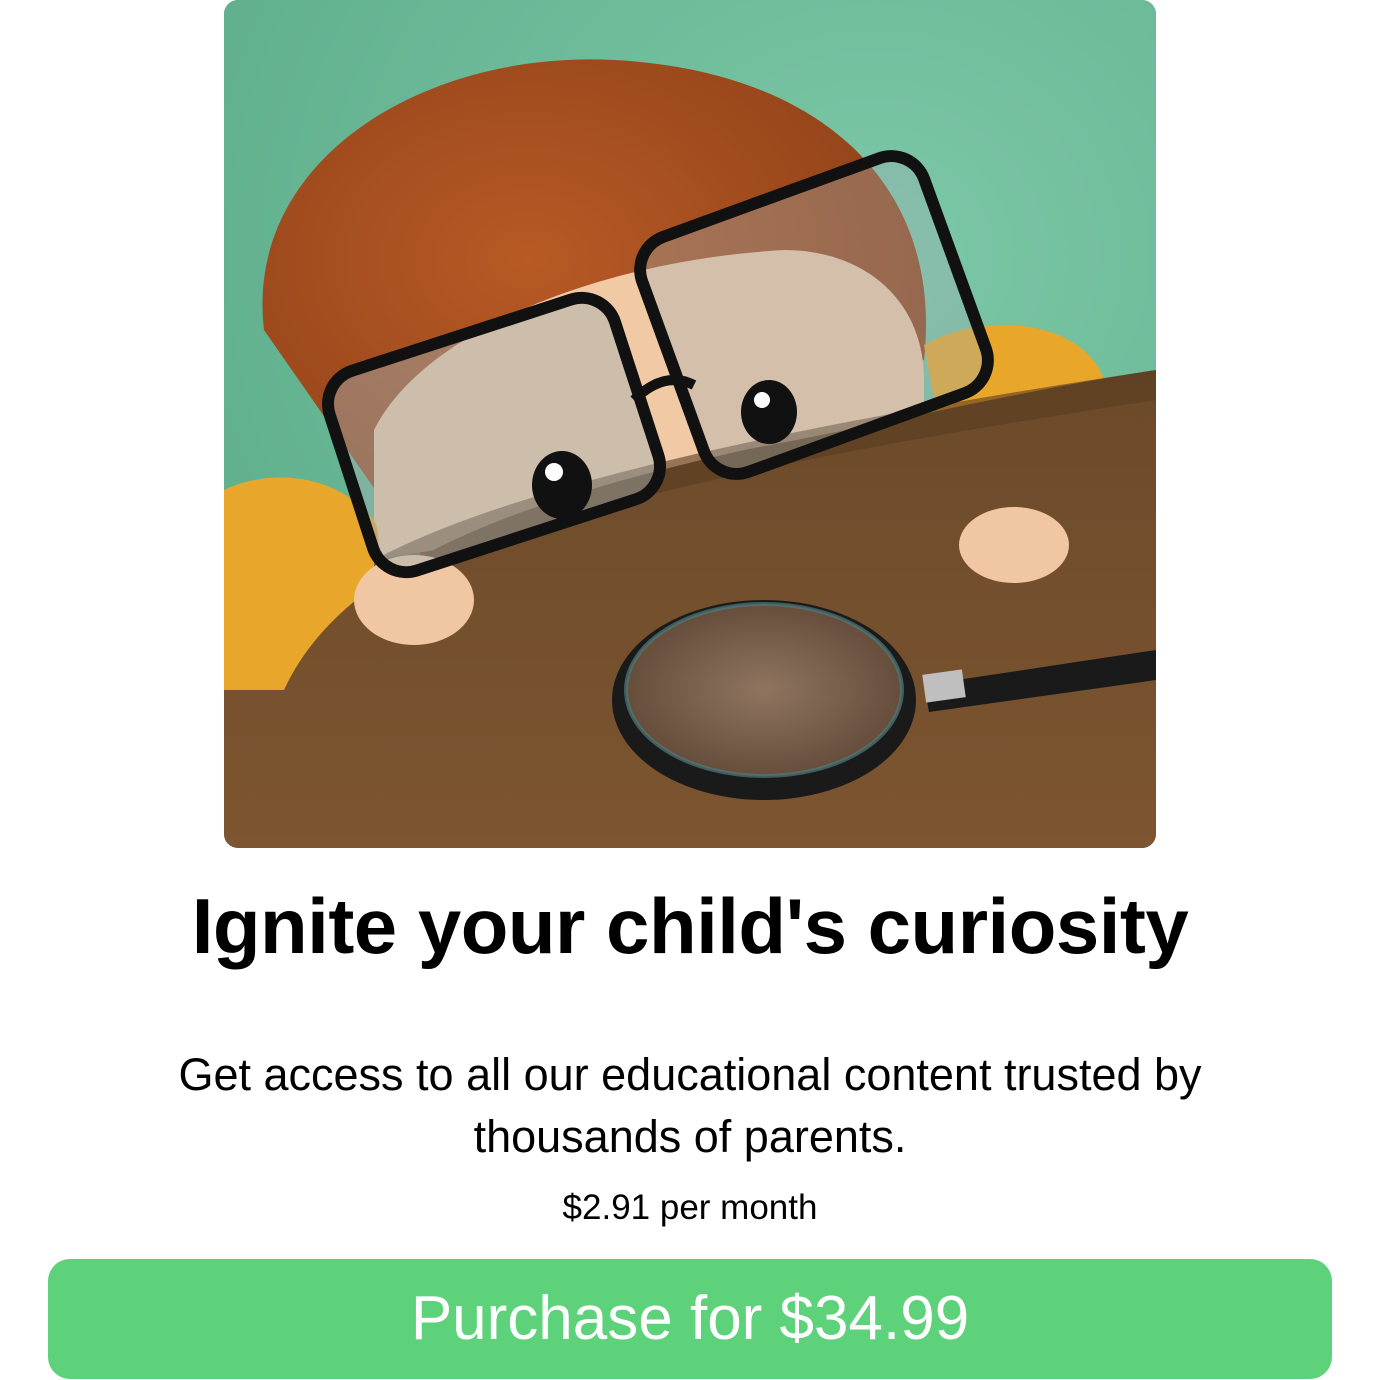 The image size is (1380, 1380). What do you see at coordinates (690, 1319) in the screenshot?
I see `purchase-button: Purchase for $34.99` at bounding box center [690, 1319].